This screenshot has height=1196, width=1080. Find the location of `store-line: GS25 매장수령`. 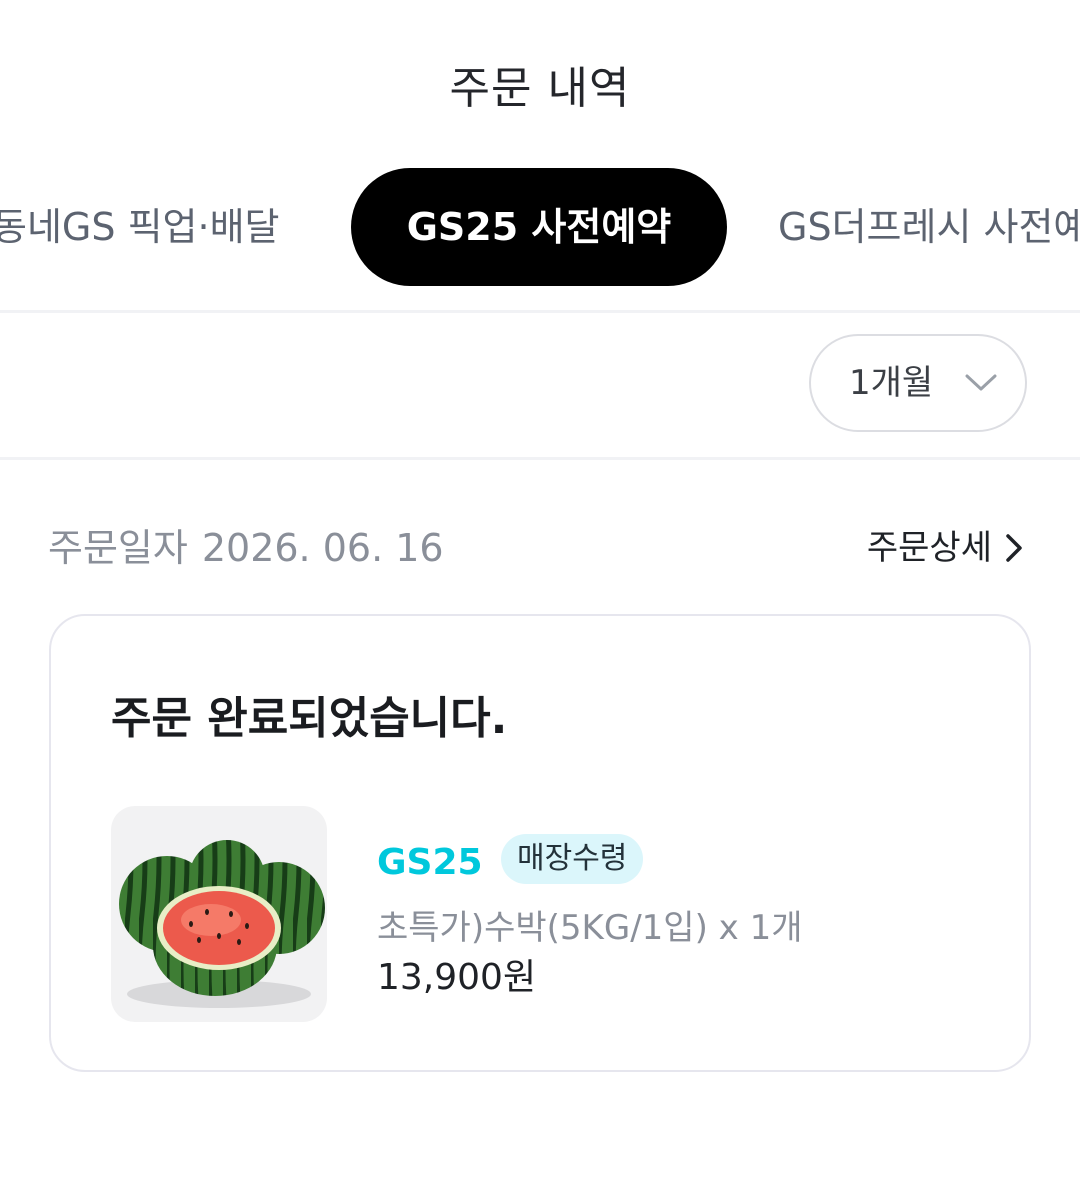

store-line: GS25 매장수령 is located at coordinates (657, 862).